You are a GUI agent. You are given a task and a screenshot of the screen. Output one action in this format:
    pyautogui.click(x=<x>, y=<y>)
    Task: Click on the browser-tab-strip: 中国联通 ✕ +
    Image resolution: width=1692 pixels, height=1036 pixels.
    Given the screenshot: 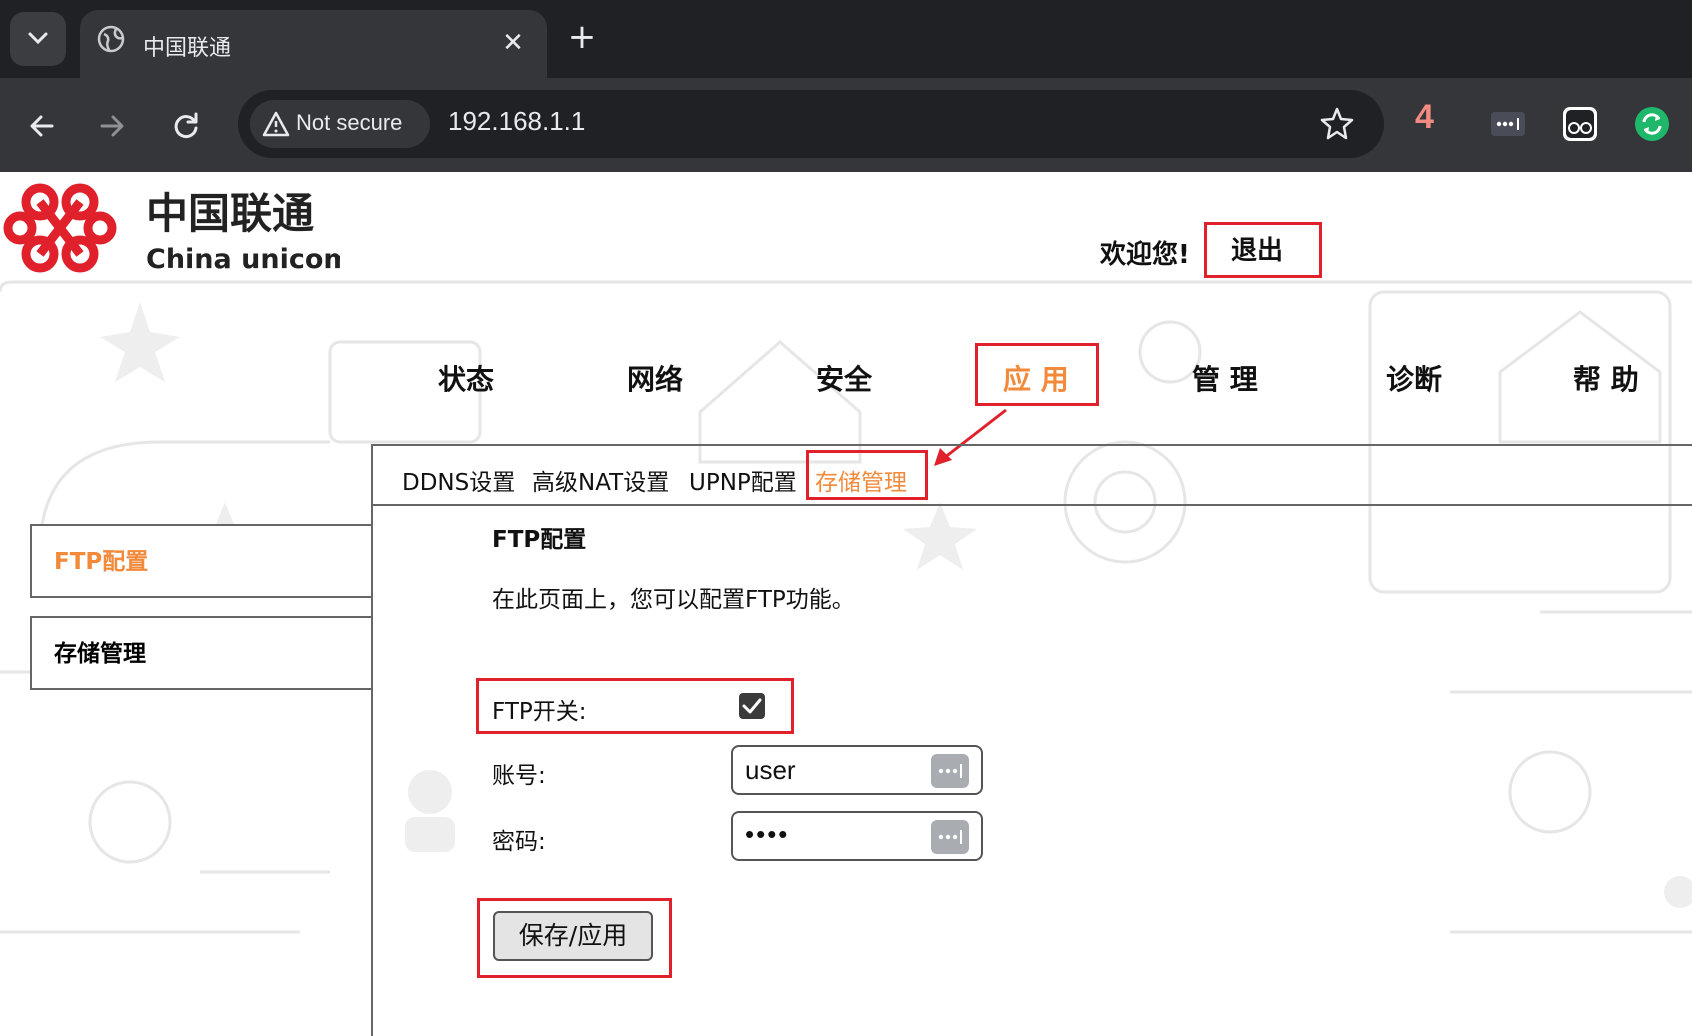 What is the action you would take?
    pyautogui.click(x=846, y=39)
    